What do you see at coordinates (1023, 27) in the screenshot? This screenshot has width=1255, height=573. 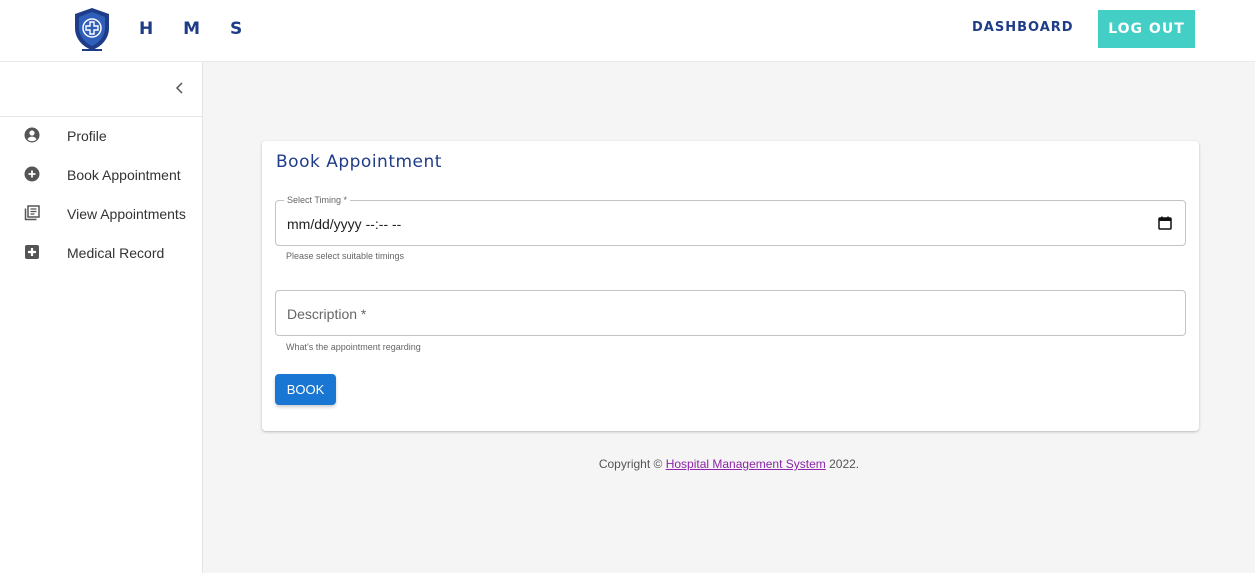 I see `dashboard-link: DASHBOARD` at bounding box center [1023, 27].